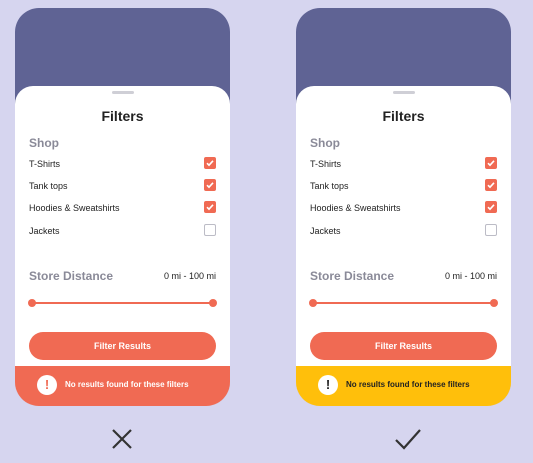 This screenshot has height=463, width=533. I want to click on checkmark-icon, so click(408, 439).